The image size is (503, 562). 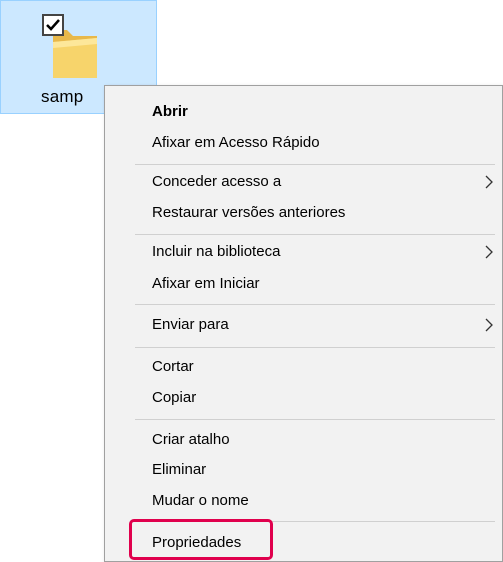 I want to click on menu-item-label: Abrir, so click(x=170, y=111).